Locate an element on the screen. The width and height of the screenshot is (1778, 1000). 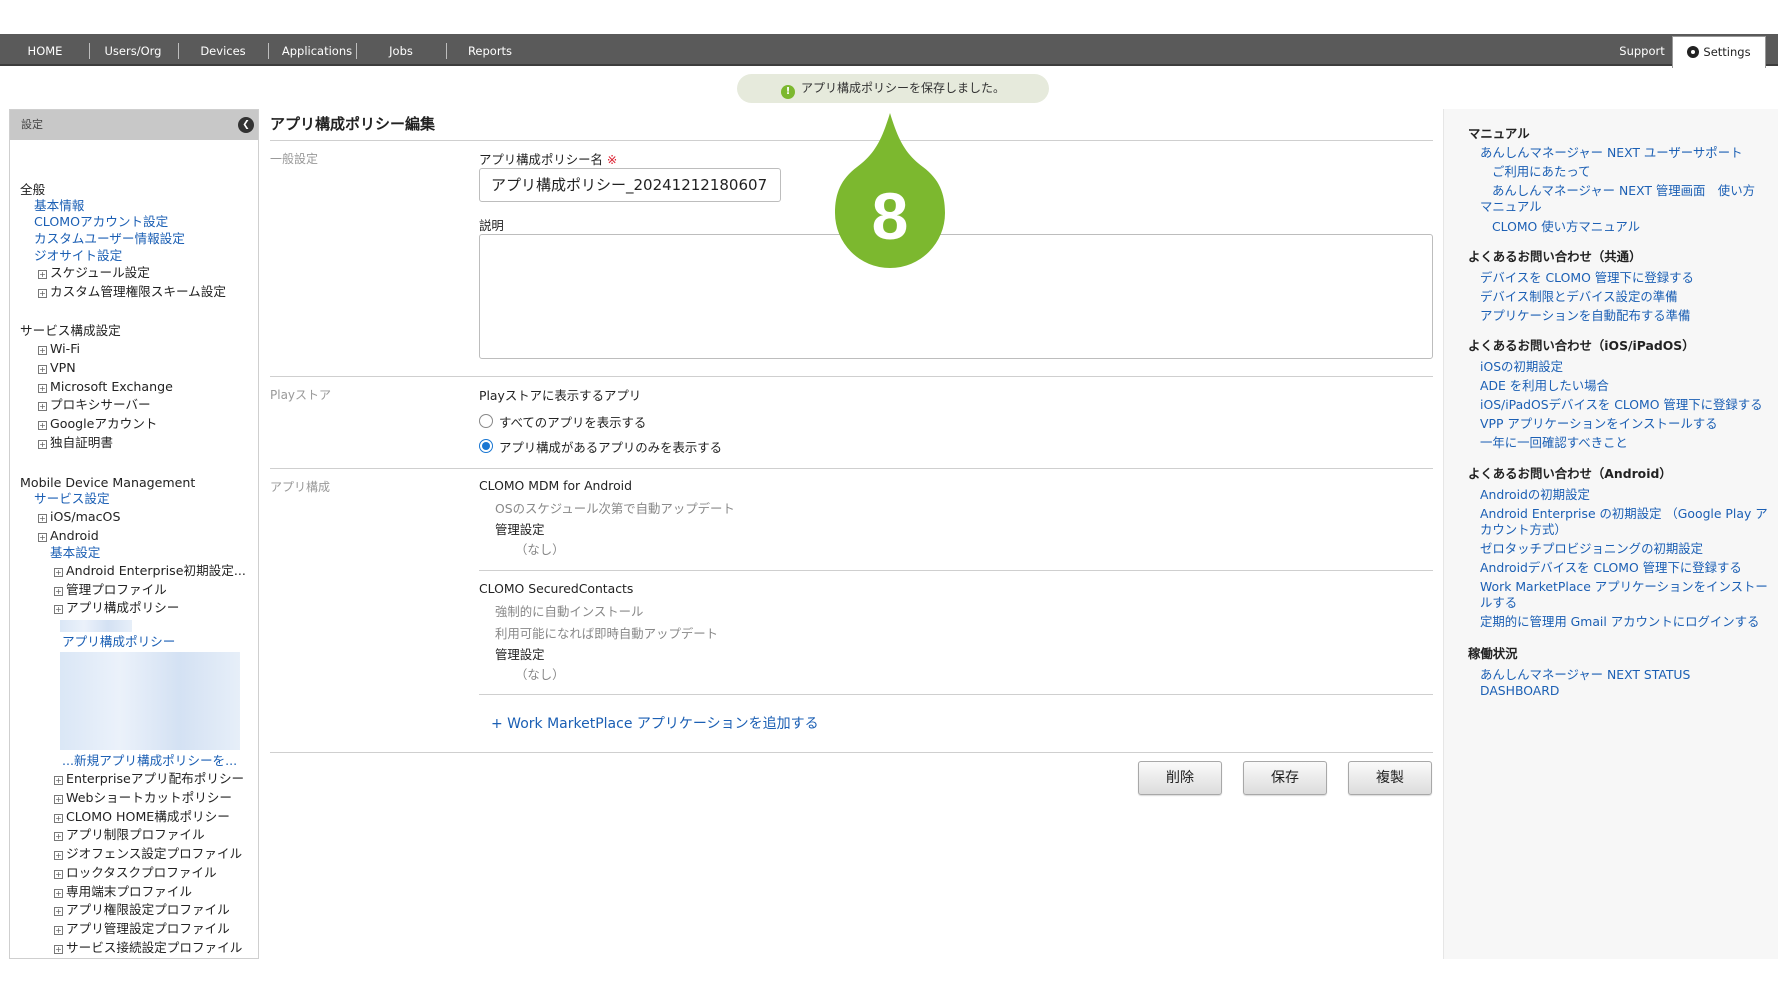
sidebar-item: 基本情報 is located at coordinates (59, 206).